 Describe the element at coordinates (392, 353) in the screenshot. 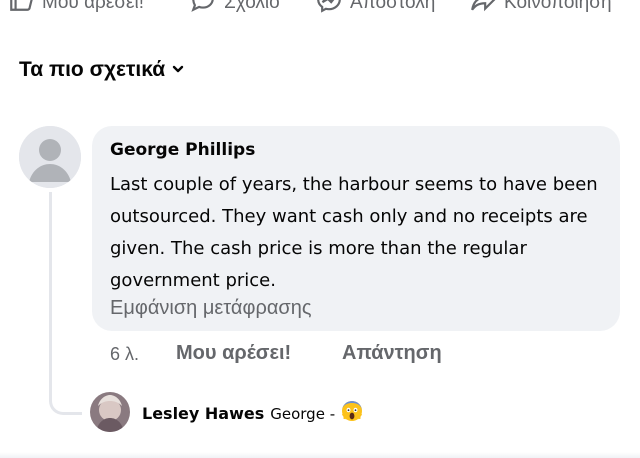

I see `comment-reply-button: Απάντηση` at that location.